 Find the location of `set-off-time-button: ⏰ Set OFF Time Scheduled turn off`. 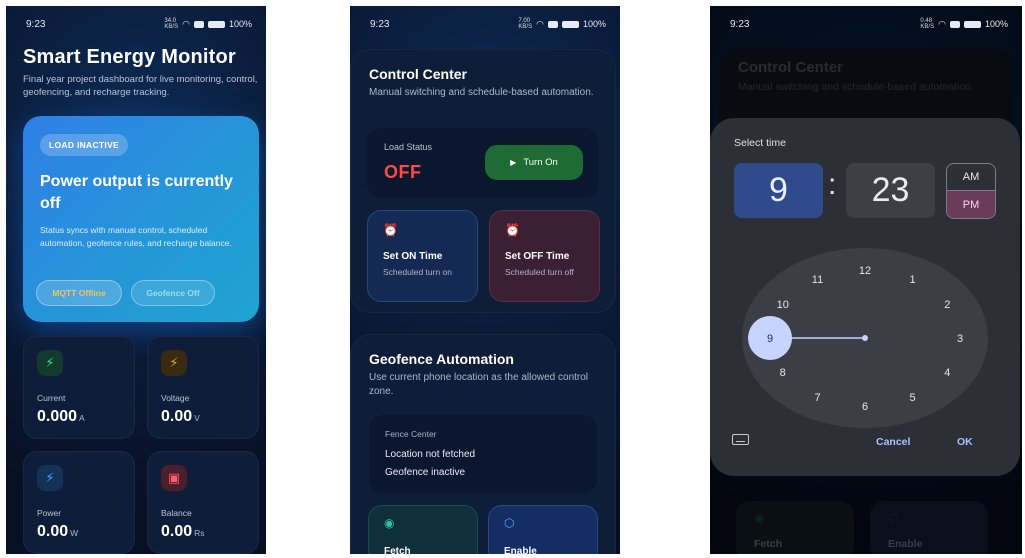

set-off-time-button: ⏰ Set OFF Time Scheduled turn off is located at coordinates (544, 256).